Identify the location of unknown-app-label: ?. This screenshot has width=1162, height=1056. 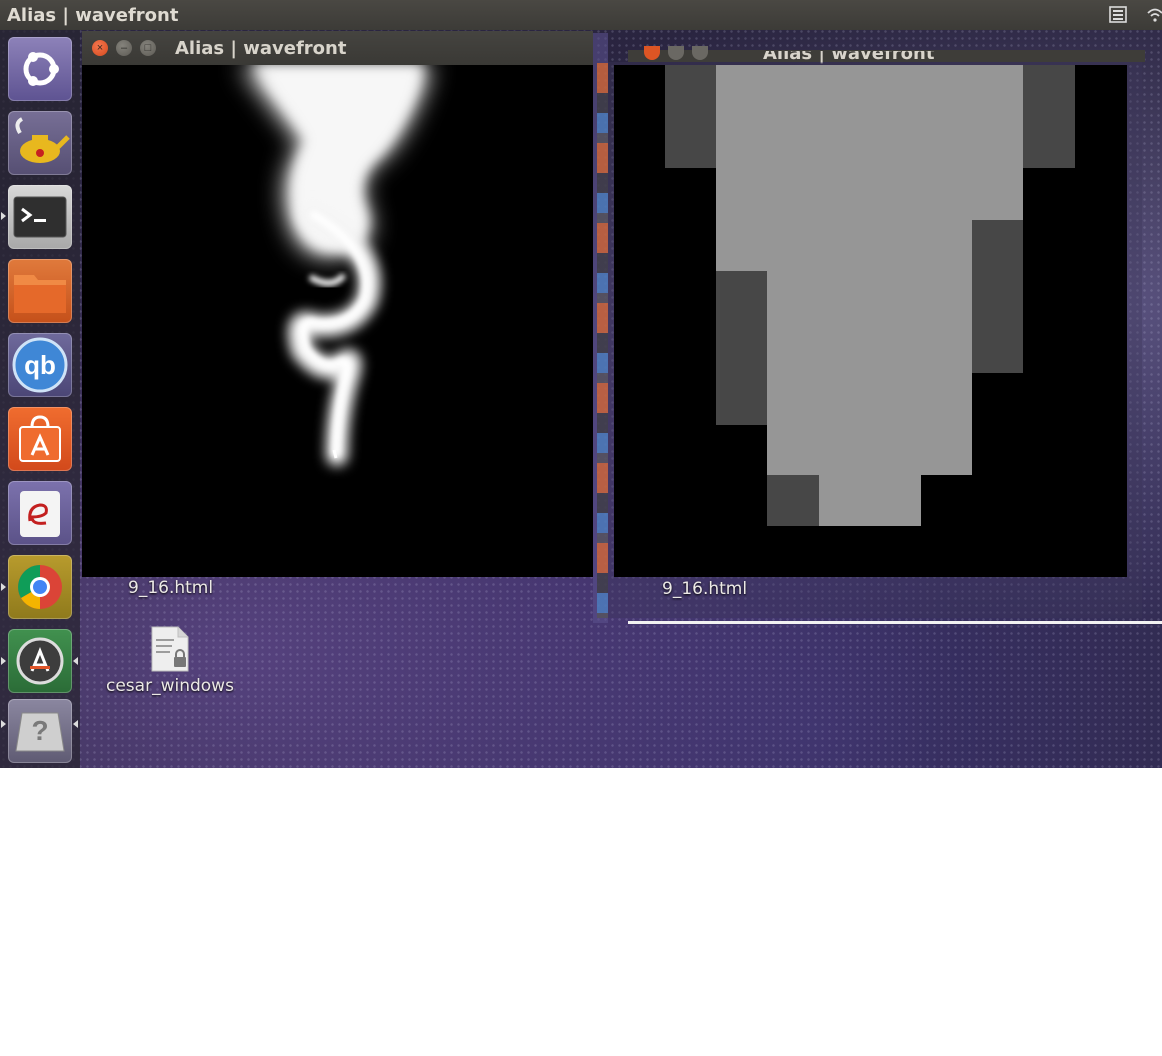
(40, 730).